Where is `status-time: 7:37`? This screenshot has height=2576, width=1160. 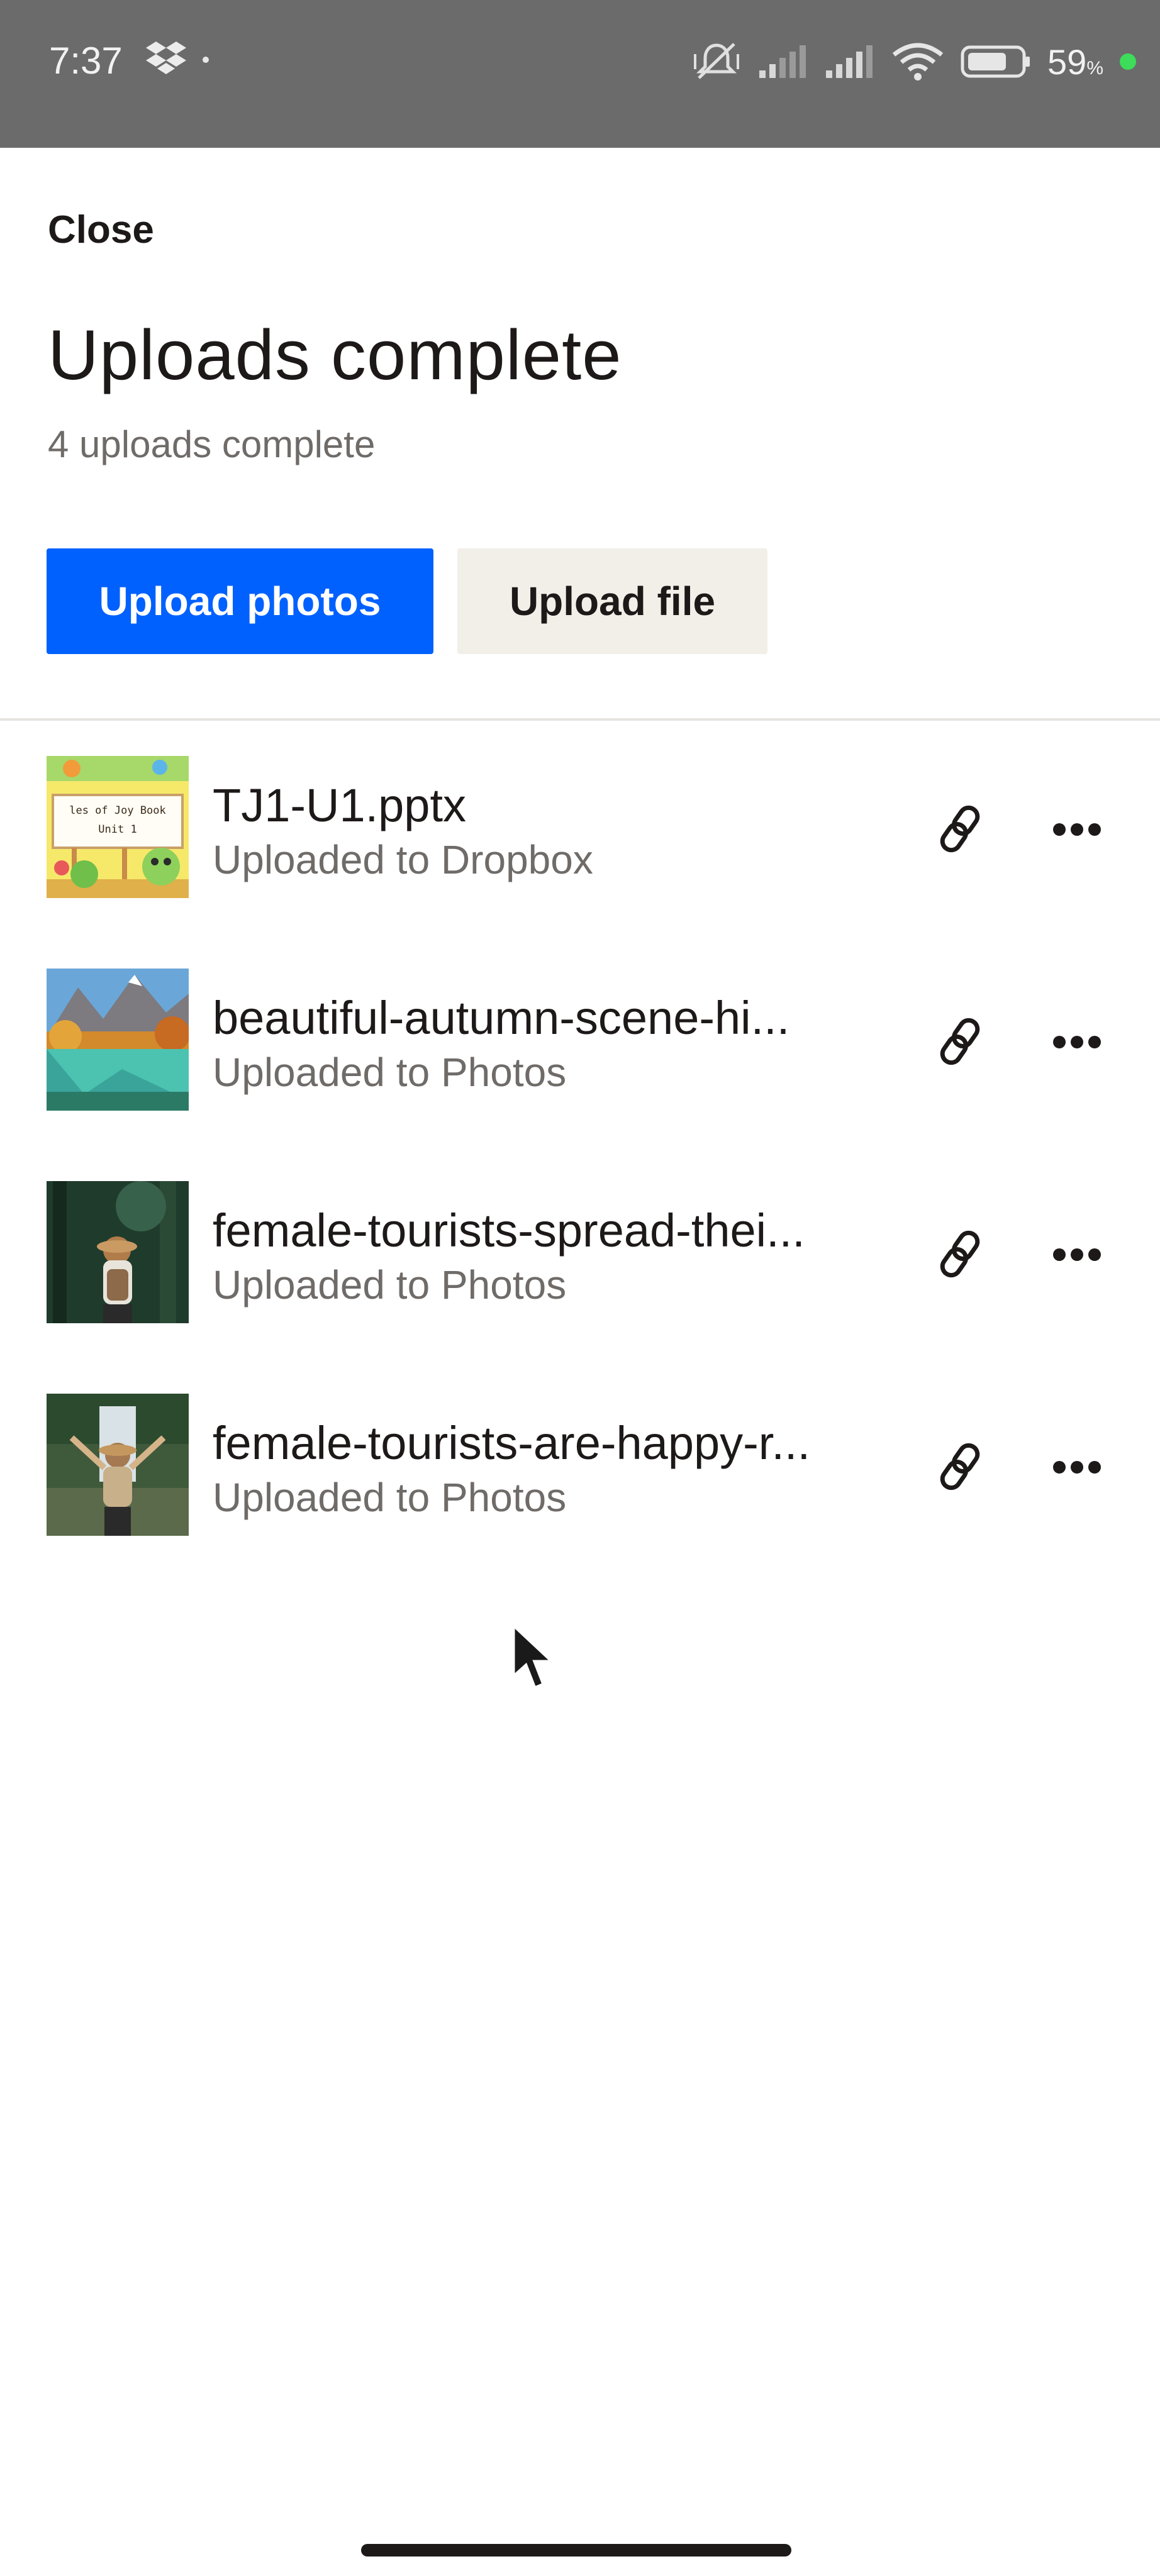 status-time: 7:37 is located at coordinates (86, 61).